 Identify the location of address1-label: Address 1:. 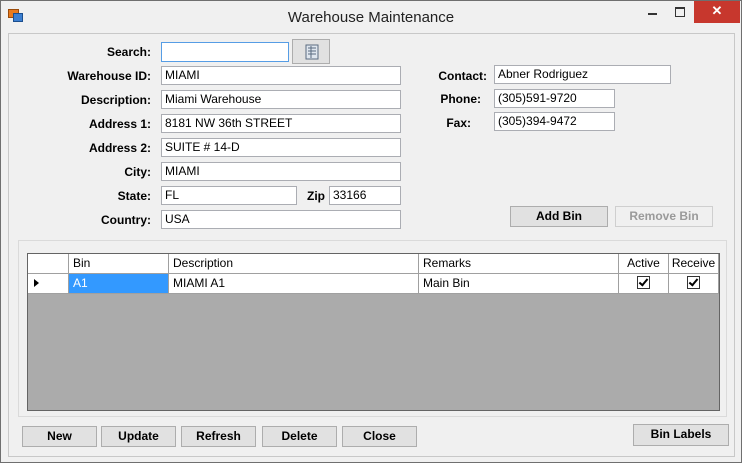
(119, 124).